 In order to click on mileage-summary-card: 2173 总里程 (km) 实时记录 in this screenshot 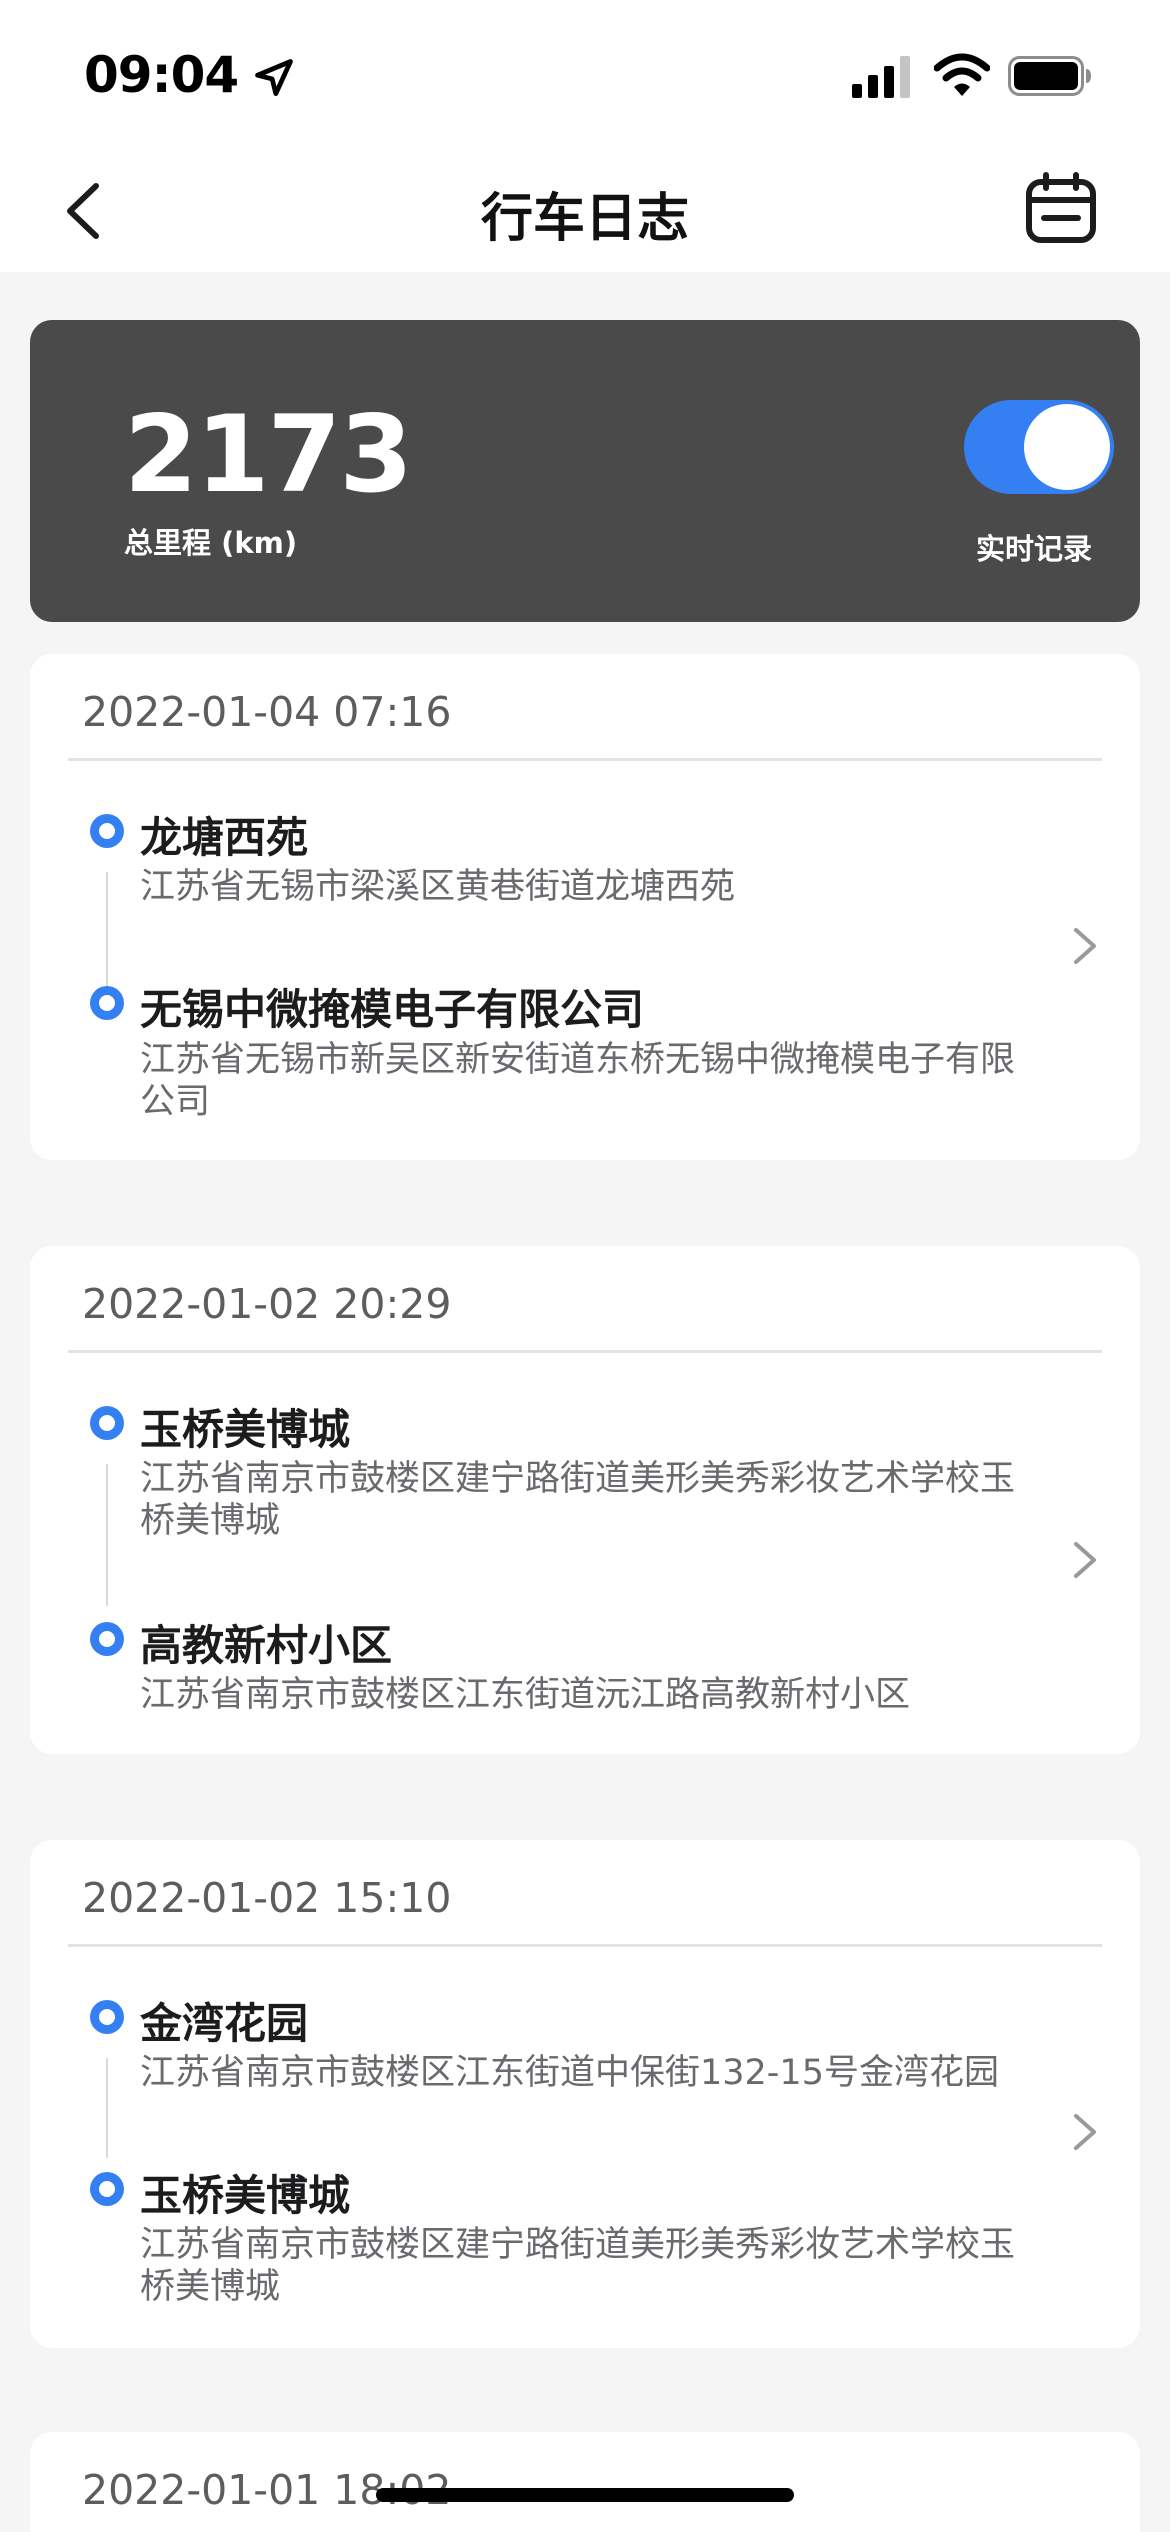, I will do `click(585, 471)`.